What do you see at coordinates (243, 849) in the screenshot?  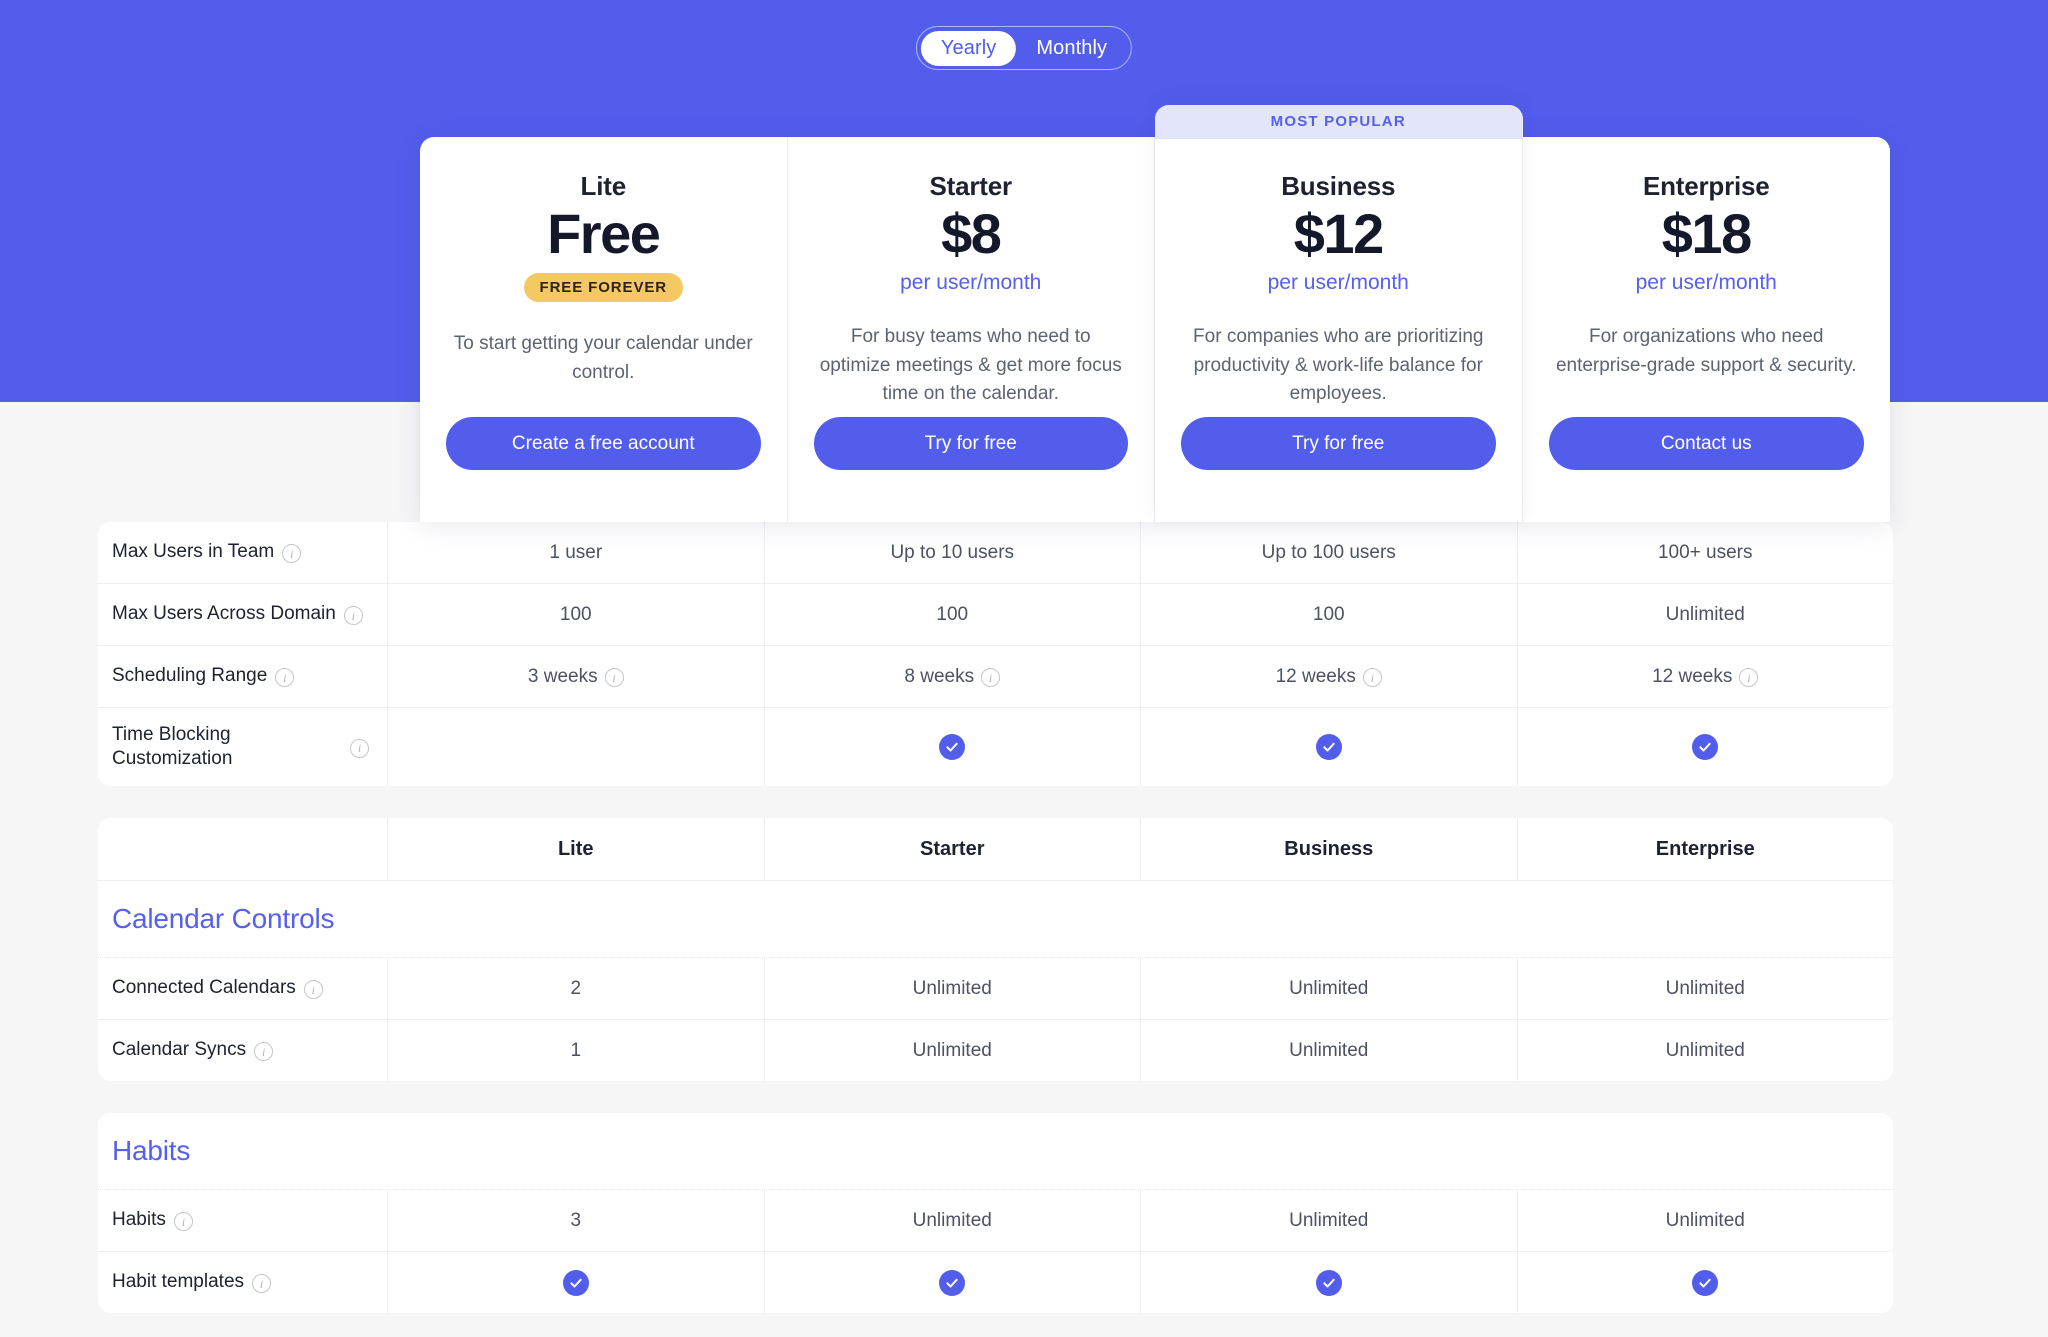 I see `column-header` at bounding box center [243, 849].